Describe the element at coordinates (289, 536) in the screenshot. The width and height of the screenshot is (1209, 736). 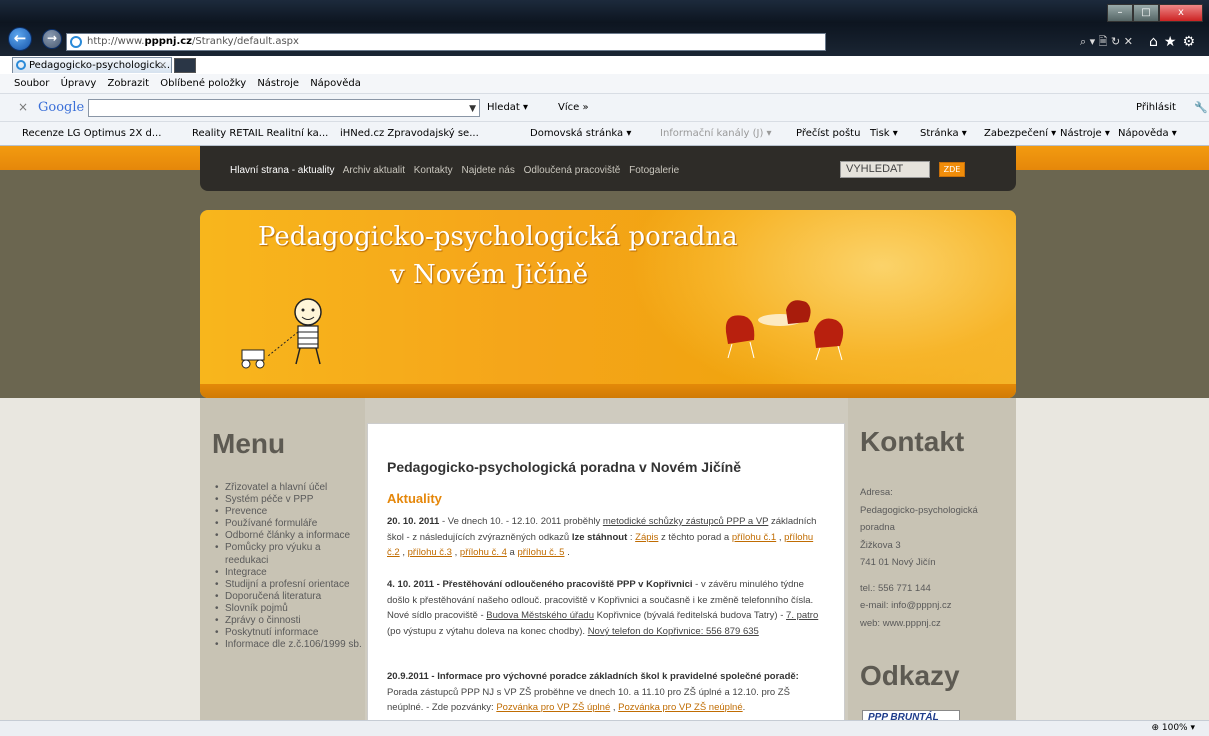
I see `menu-item: Odborné články a informace` at that location.